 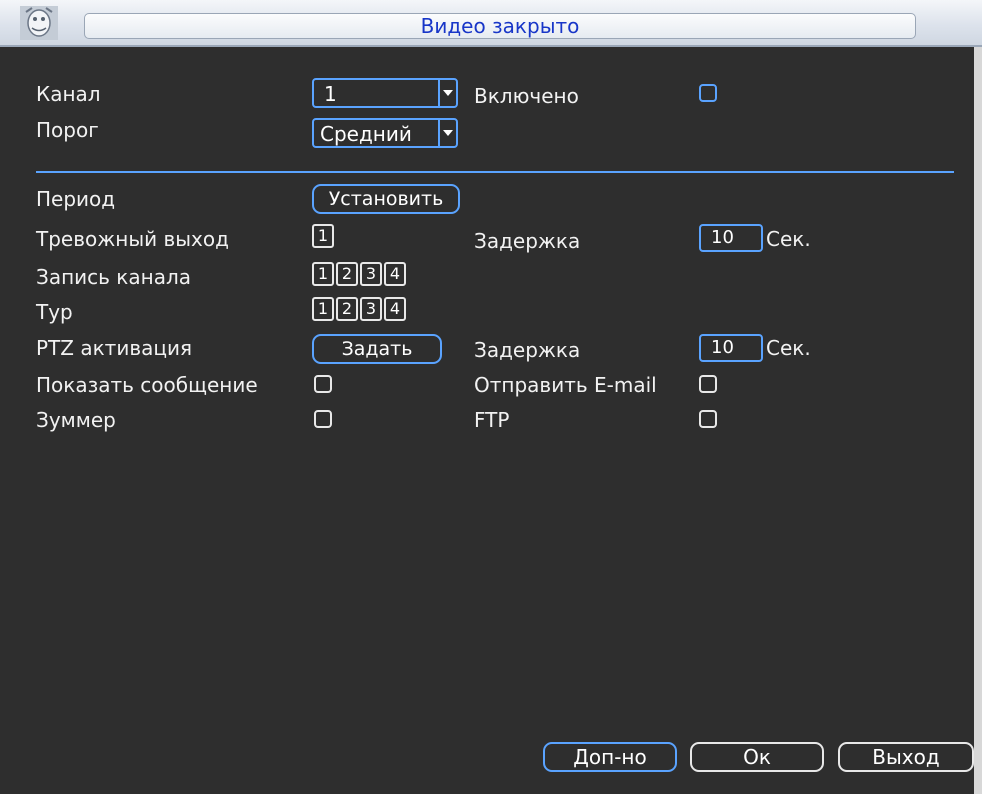 I want to click on ptz-set-button: Задать, so click(x=377, y=349).